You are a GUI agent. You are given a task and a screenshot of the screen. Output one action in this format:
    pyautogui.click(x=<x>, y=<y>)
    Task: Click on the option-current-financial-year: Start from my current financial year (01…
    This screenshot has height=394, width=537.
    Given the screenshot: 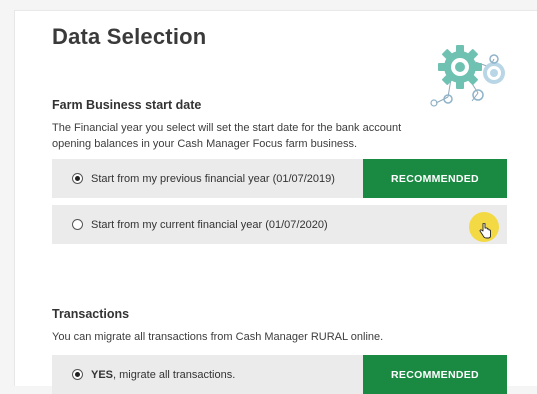 What is the action you would take?
    pyautogui.click(x=279, y=224)
    